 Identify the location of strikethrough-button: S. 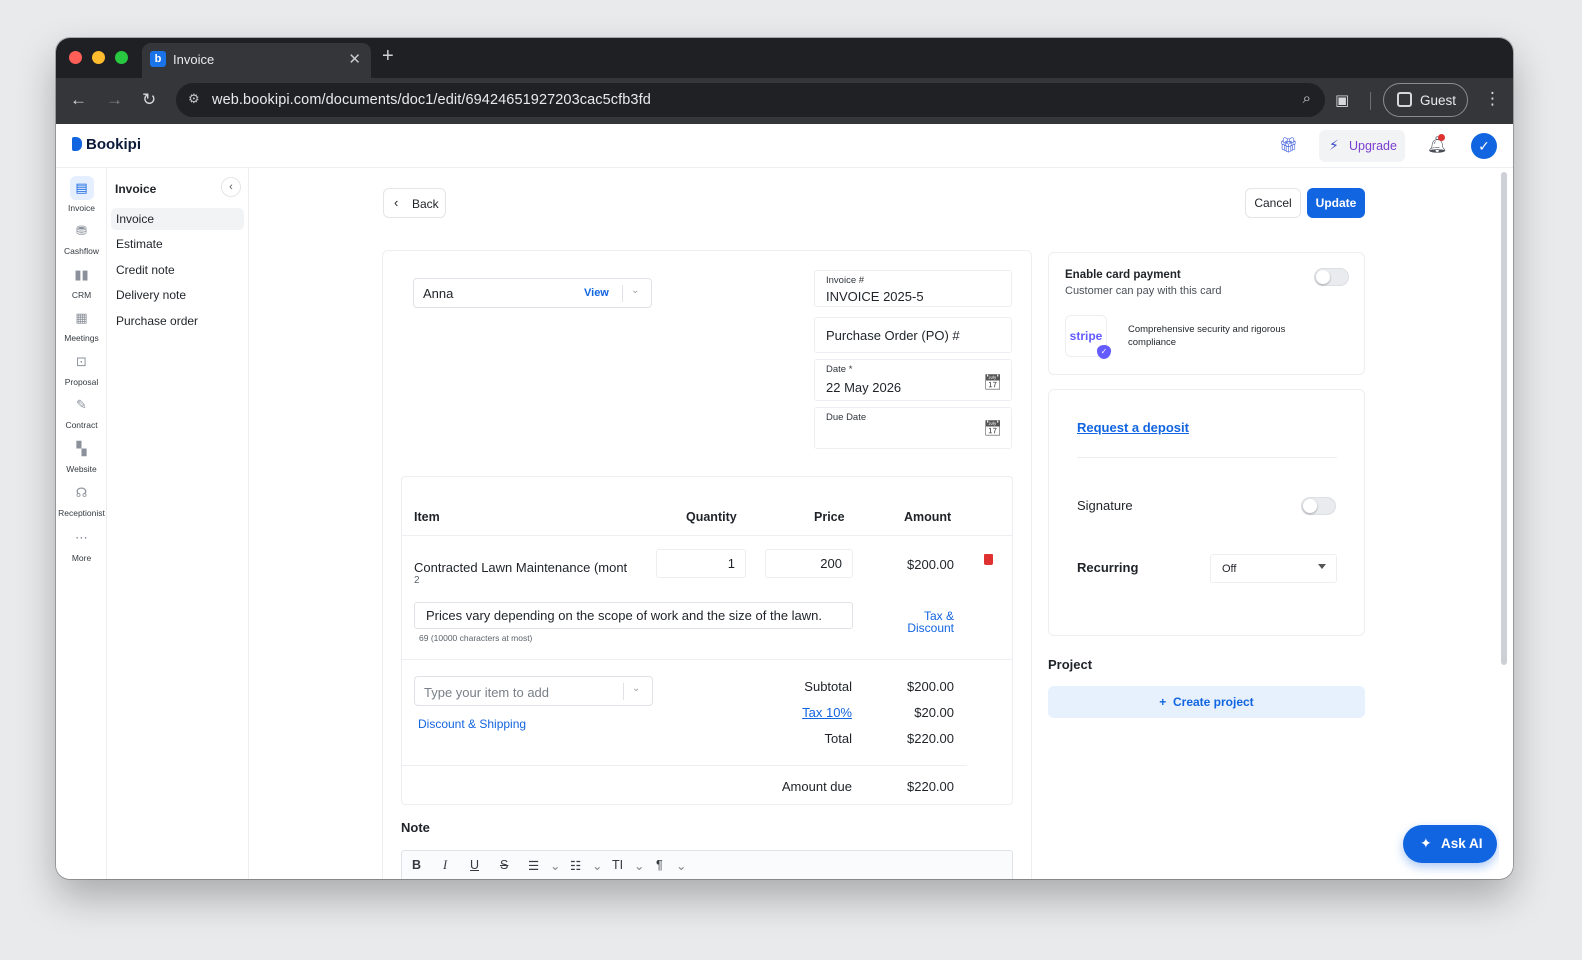
(504, 865).